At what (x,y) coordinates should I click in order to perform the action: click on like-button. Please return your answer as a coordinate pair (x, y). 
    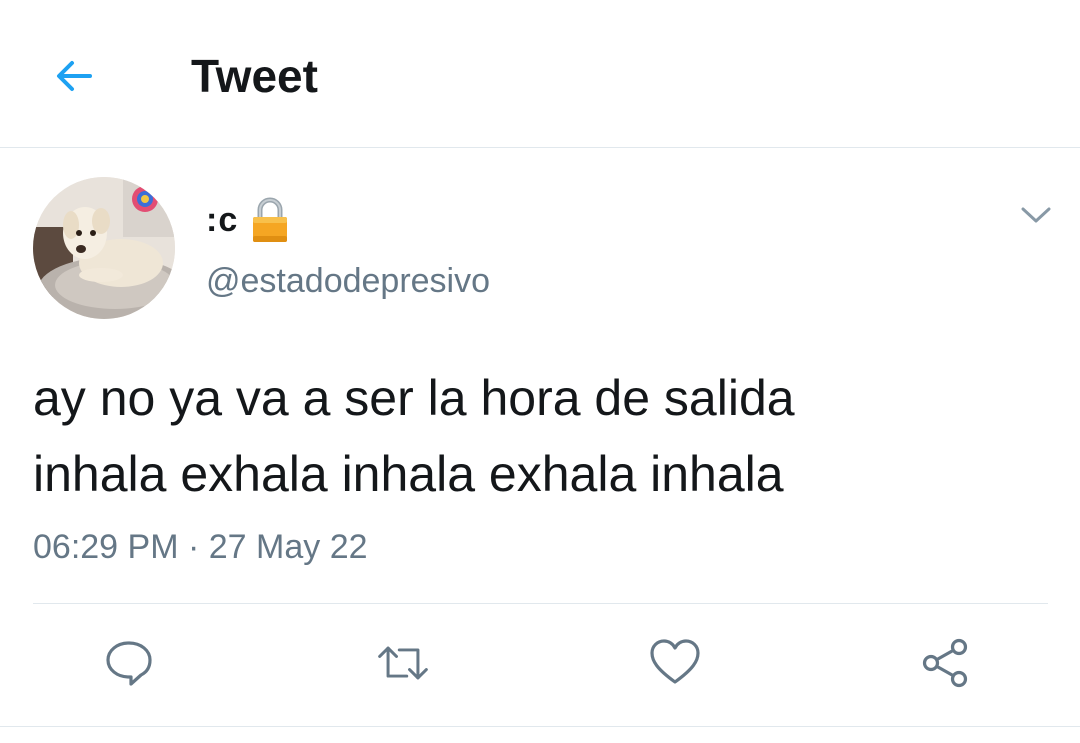
    Looking at the image, I should click on (675, 663).